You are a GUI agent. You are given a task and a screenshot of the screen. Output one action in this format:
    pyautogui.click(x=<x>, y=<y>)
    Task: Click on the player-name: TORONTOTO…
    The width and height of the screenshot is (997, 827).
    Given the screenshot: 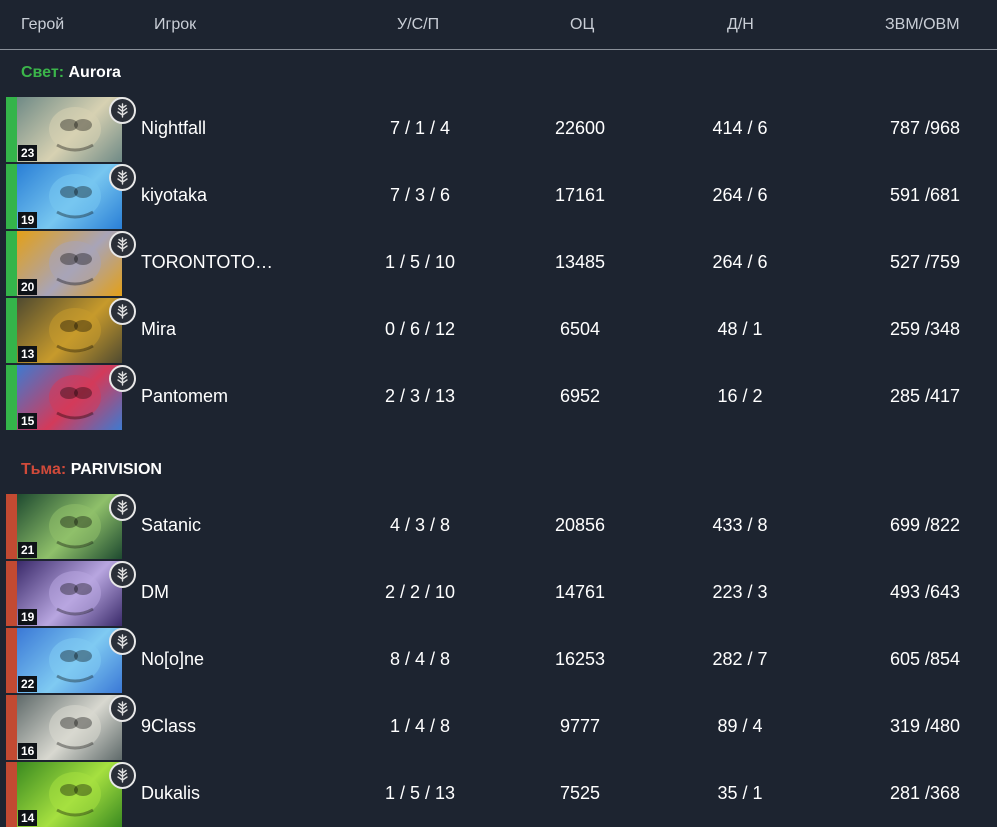 What is the action you would take?
    pyautogui.click(x=207, y=262)
    